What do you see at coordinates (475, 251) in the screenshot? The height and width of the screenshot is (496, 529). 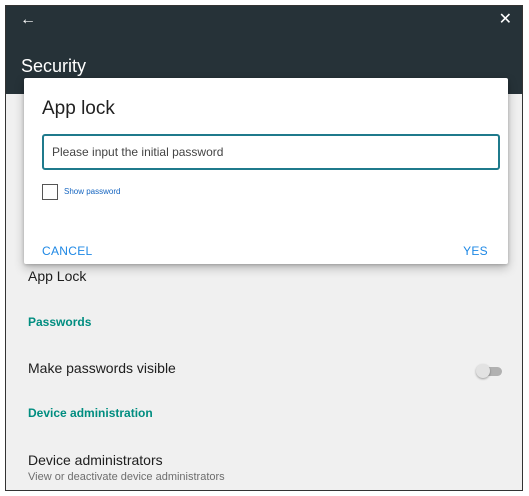 I see `yes-button: YES` at bounding box center [475, 251].